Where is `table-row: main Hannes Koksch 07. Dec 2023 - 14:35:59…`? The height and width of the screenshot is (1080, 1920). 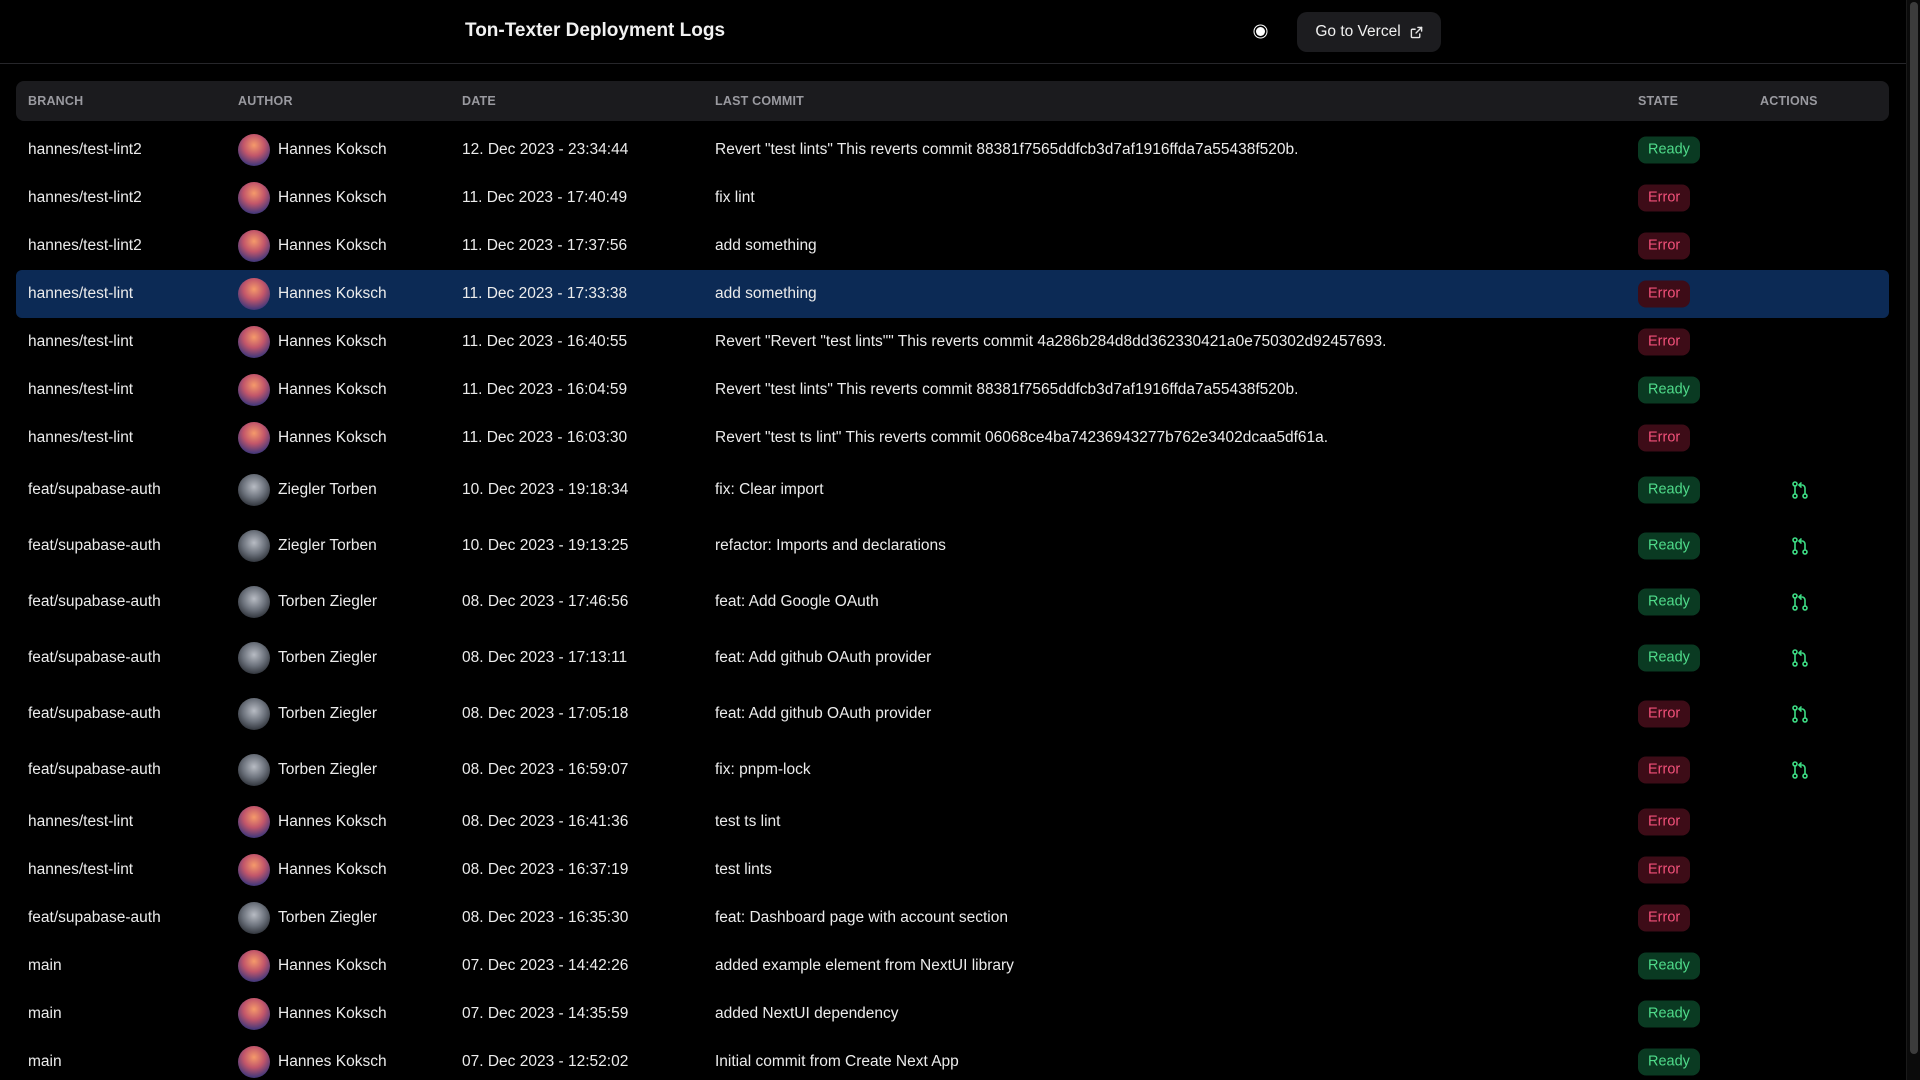 table-row: main Hannes Koksch 07. Dec 2023 - 14:35:59… is located at coordinates (952, 1014).